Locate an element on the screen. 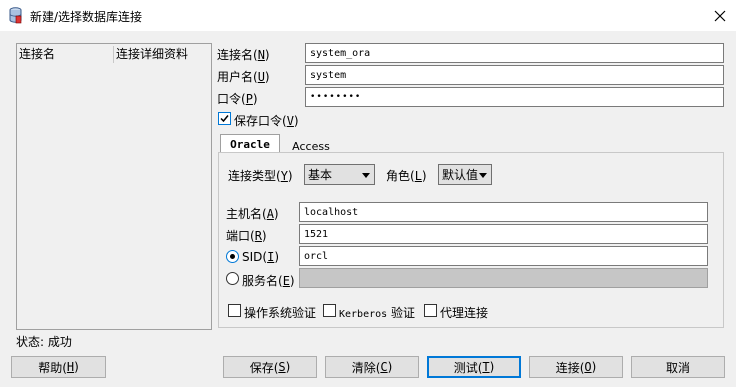 The image size is (736, 387). close-icon is located at coordinates (719, 15).